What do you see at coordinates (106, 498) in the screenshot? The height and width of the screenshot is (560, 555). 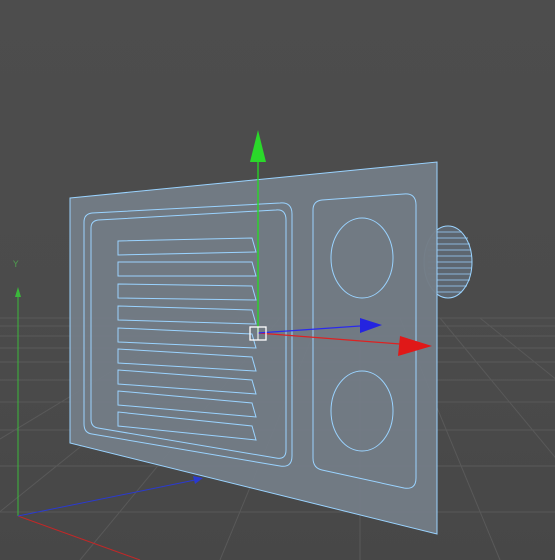 I see `world-z-axis` at bounding box center [106, 498].